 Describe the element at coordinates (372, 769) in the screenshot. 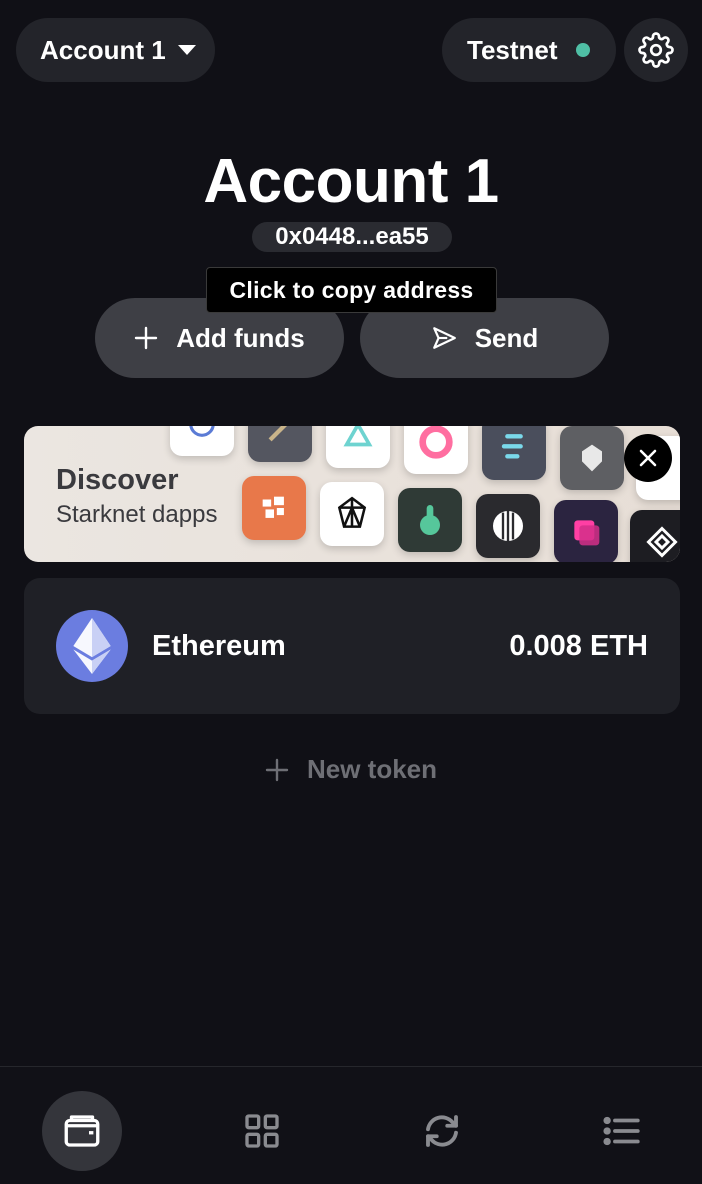

I see `new-token-label: New token` at that location.